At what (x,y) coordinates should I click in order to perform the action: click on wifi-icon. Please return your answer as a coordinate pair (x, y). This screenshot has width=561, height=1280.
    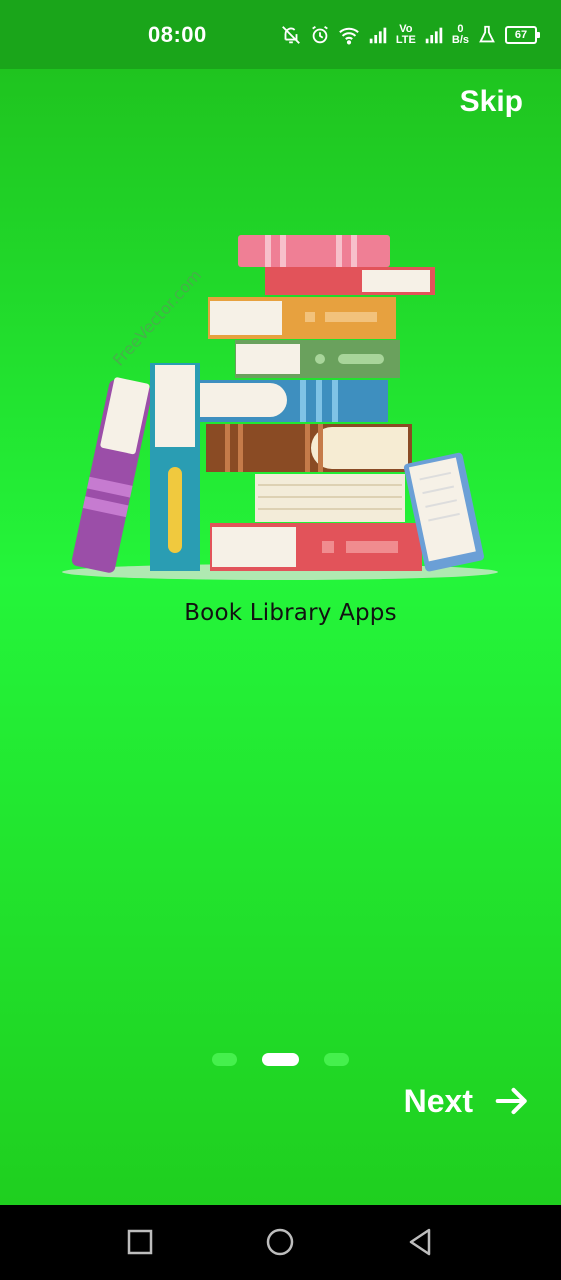
    Looking at the image, I should click on (349, 35).